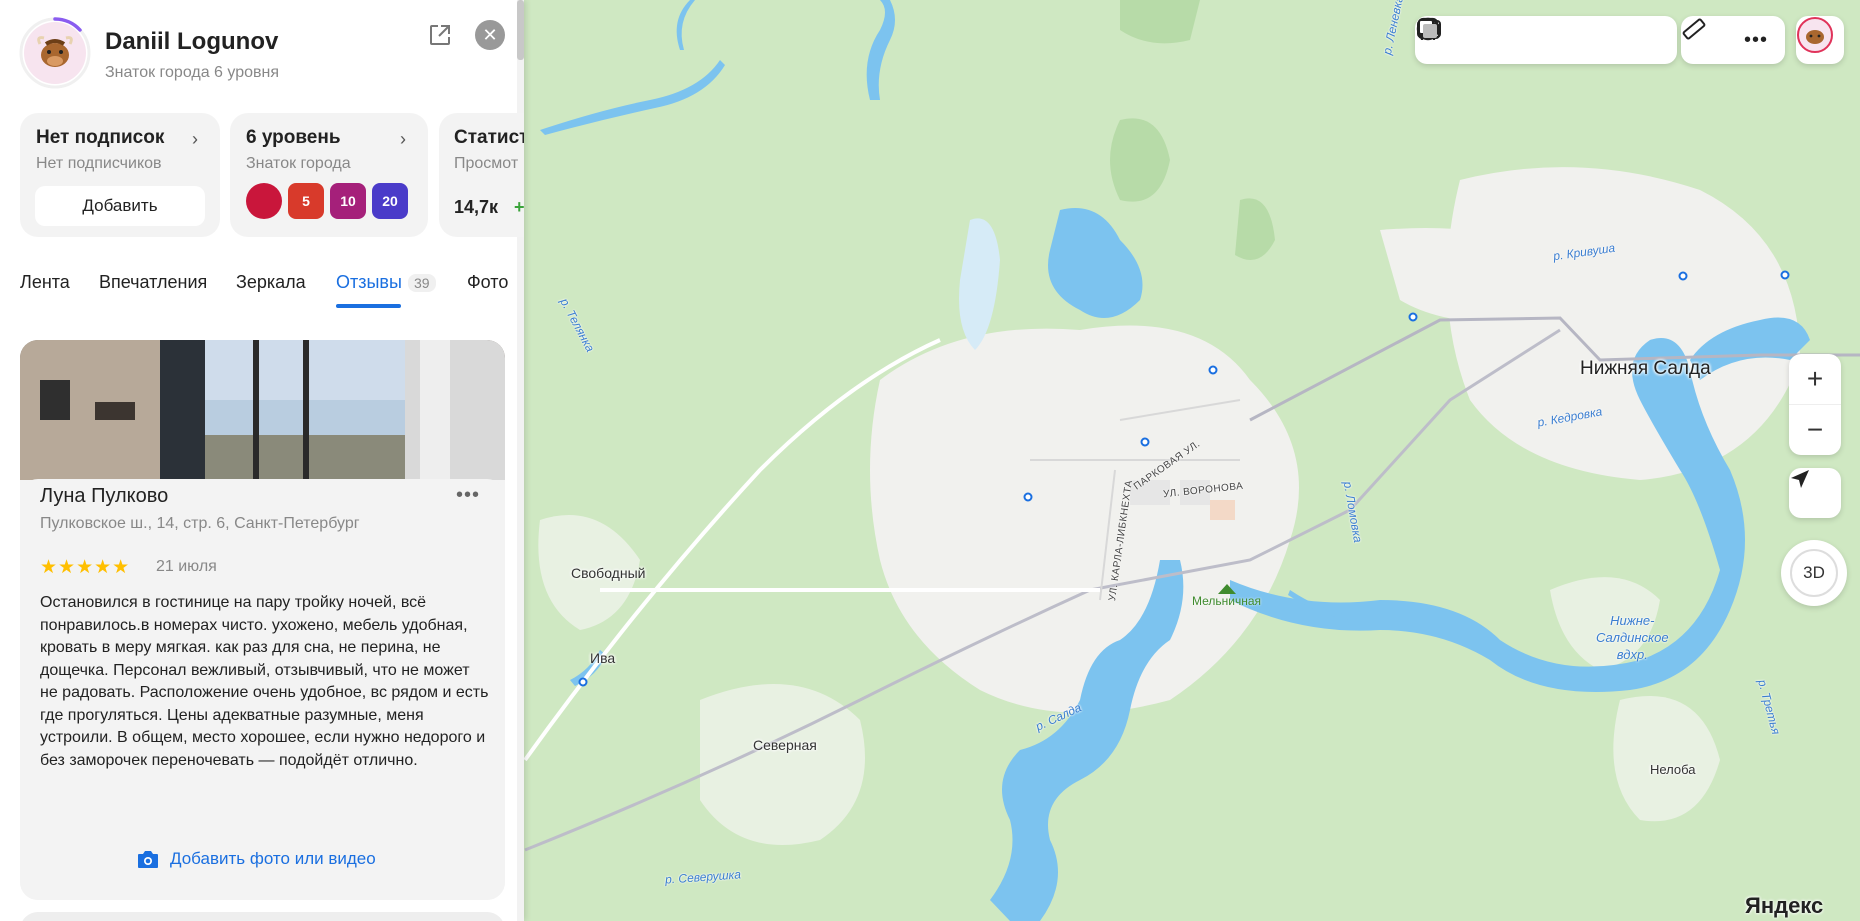 The height and width of the screenshot is (921, 1860). I want to click on reviews-count-badge: 39, so click(421, 283).